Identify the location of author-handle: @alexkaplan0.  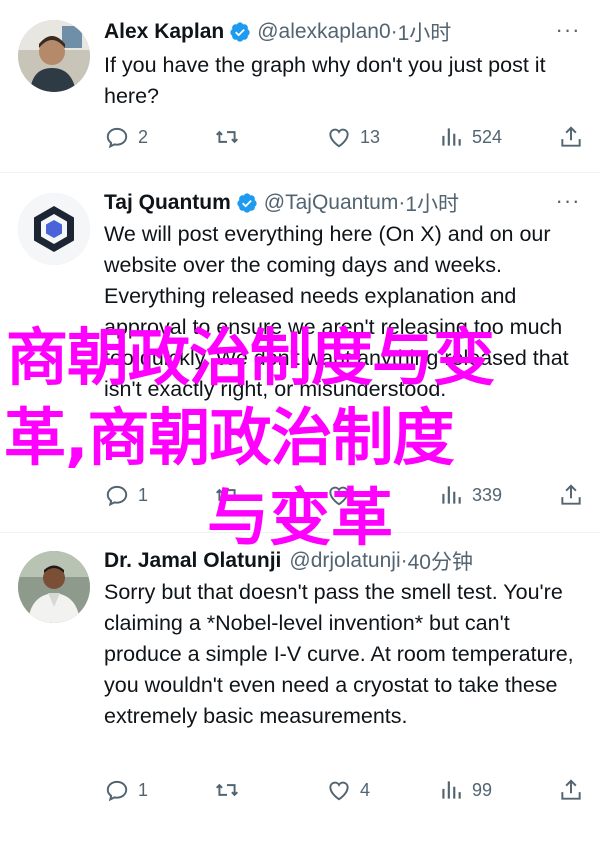
(323, 32).